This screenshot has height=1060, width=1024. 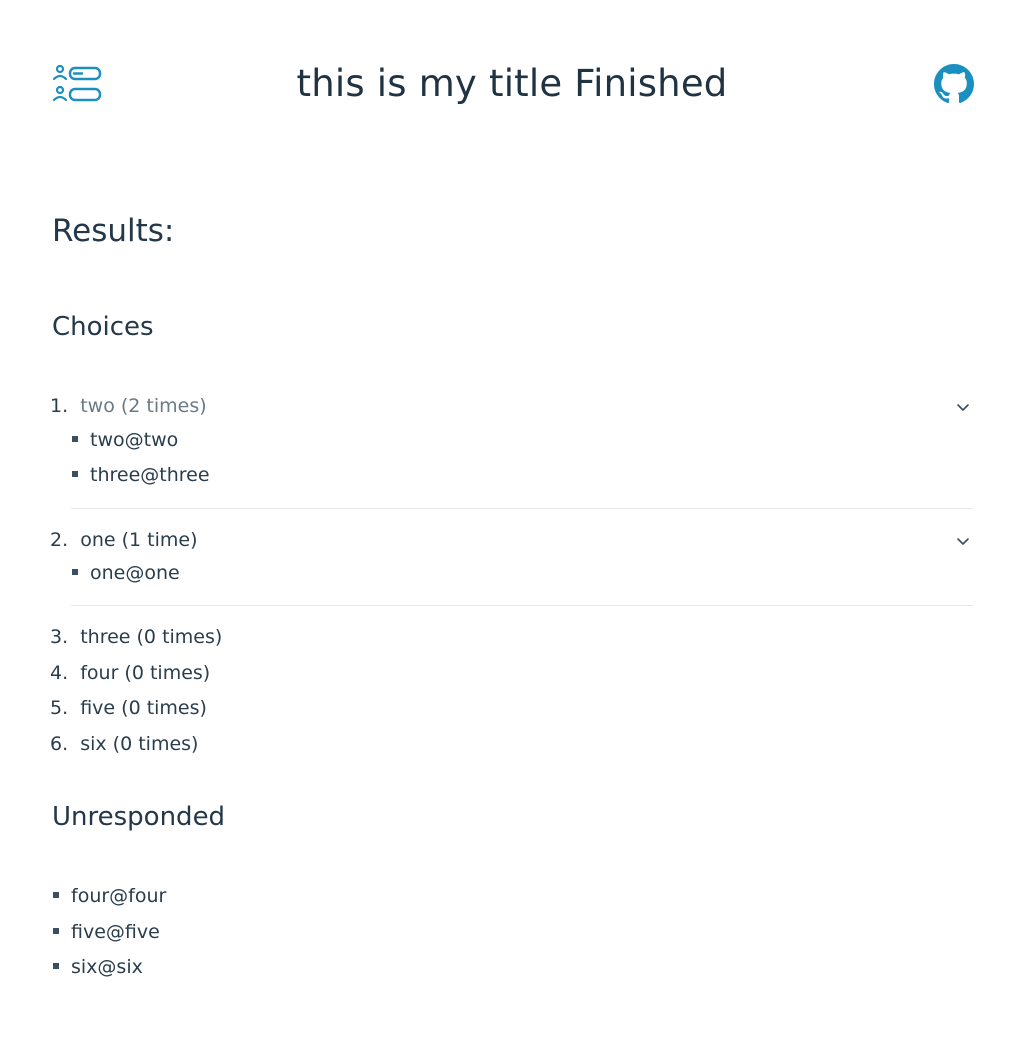 What do you see at coordinates (62, 406) in the screenshot?
I see `choice-number: 1.` at bounding box center [62, 406].